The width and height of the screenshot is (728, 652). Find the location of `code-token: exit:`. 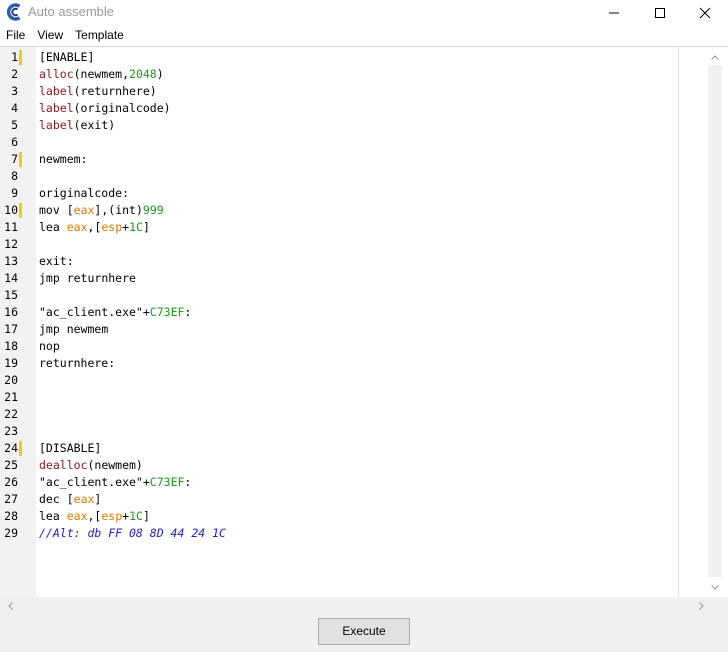

code-token: exit: is located at coordinates (56, 261).